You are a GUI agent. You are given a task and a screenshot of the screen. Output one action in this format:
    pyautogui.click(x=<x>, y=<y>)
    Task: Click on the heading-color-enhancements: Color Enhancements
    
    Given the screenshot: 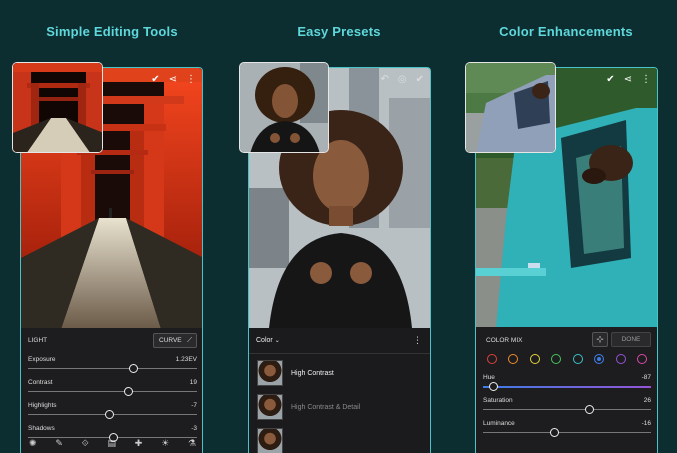 What is the action you would take?
    pyautogui.click(x=566, y=31)
    